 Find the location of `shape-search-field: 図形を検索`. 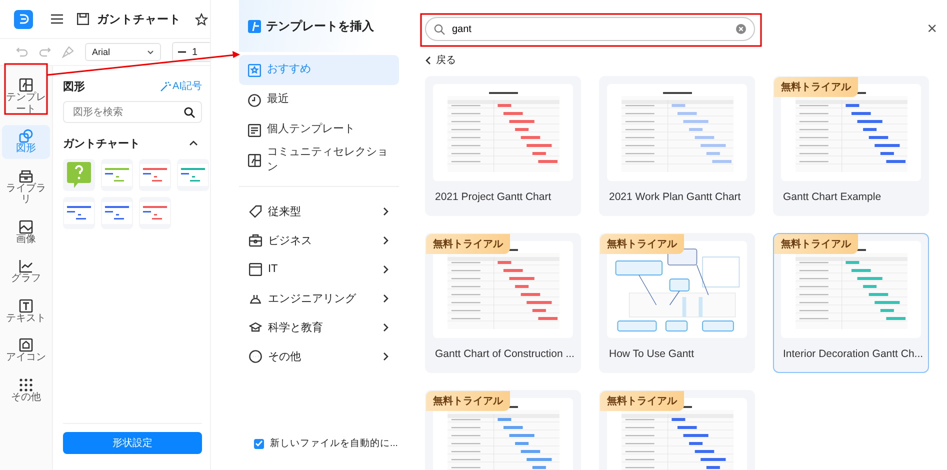

shape-search-field: 図形を検索 is located at coordinates (132, 112).